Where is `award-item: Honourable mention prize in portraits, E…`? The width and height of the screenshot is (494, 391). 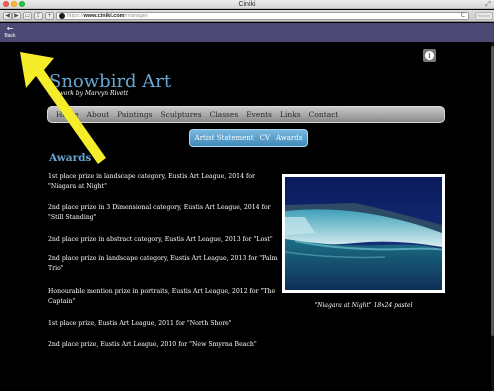 award-item: Honourable mention prize in portraits, E… is located at coordinates (162, 296).